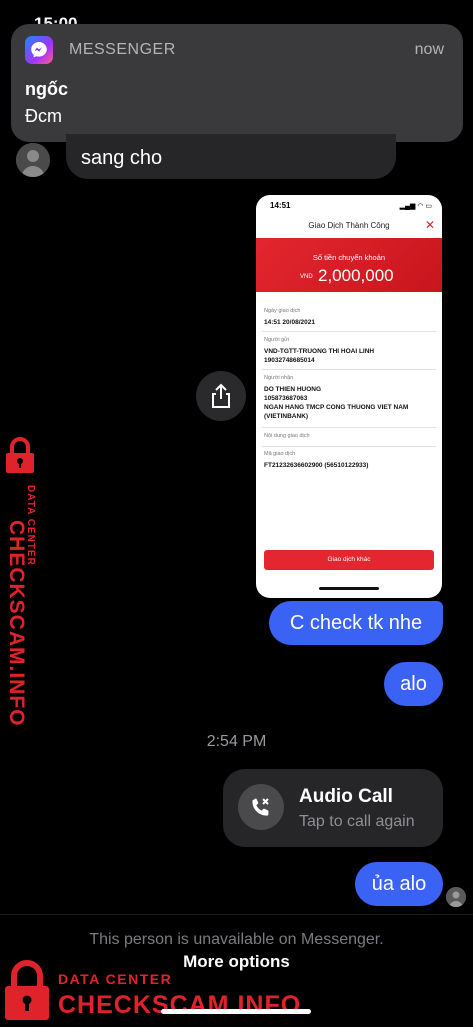 Image resolution: width=473 pixels, height=1027 pixels. I want to click on notification-message: Đcm, so click(43, 116).